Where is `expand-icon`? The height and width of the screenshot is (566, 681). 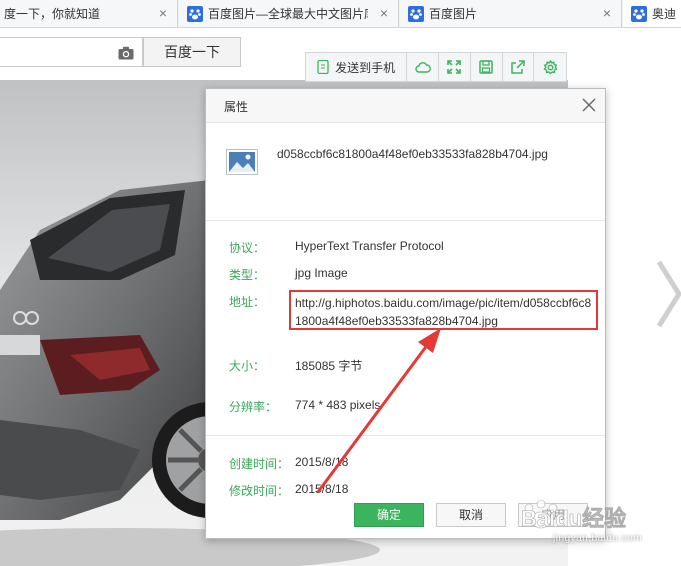
expand-icon is located at coordinates (454, 67).